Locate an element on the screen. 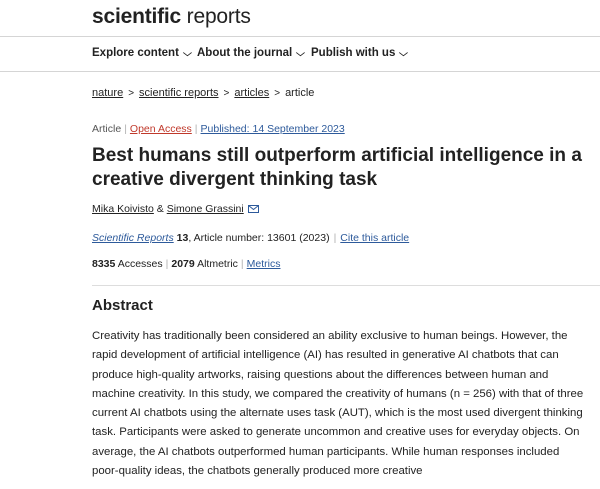 This screenshot has width=600, height=489. journal-link: Scientific Reports is located at coordinates (133, 238).